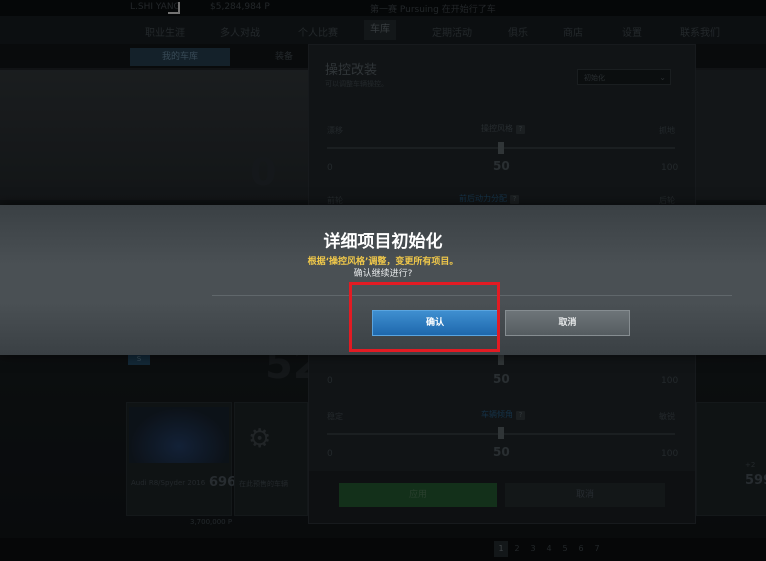  Describe the element at coordinates (240, 31) in the screenshot. I see `nav-item-multiplayer: 多人对战` at that location.